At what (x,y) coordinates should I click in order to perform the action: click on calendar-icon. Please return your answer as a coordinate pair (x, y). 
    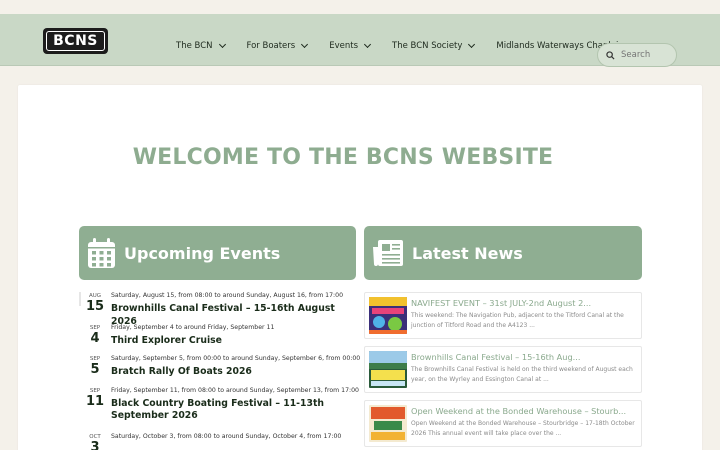
    Looking at the image, I should click on (101, 253).